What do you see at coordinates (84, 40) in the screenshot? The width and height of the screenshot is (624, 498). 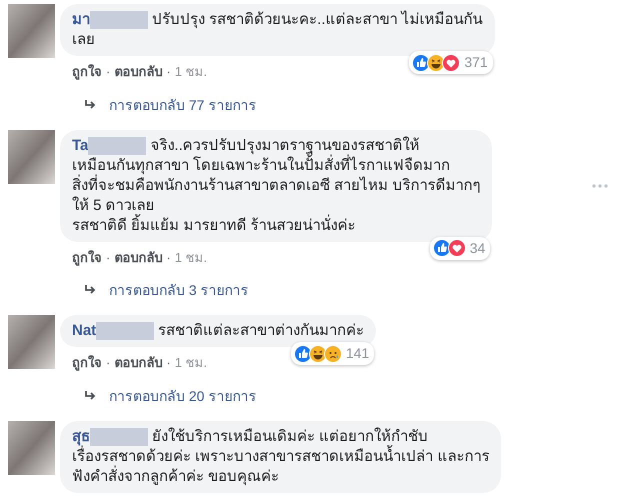 I see `comment-text: เลย` at bounding box center [84, 40].